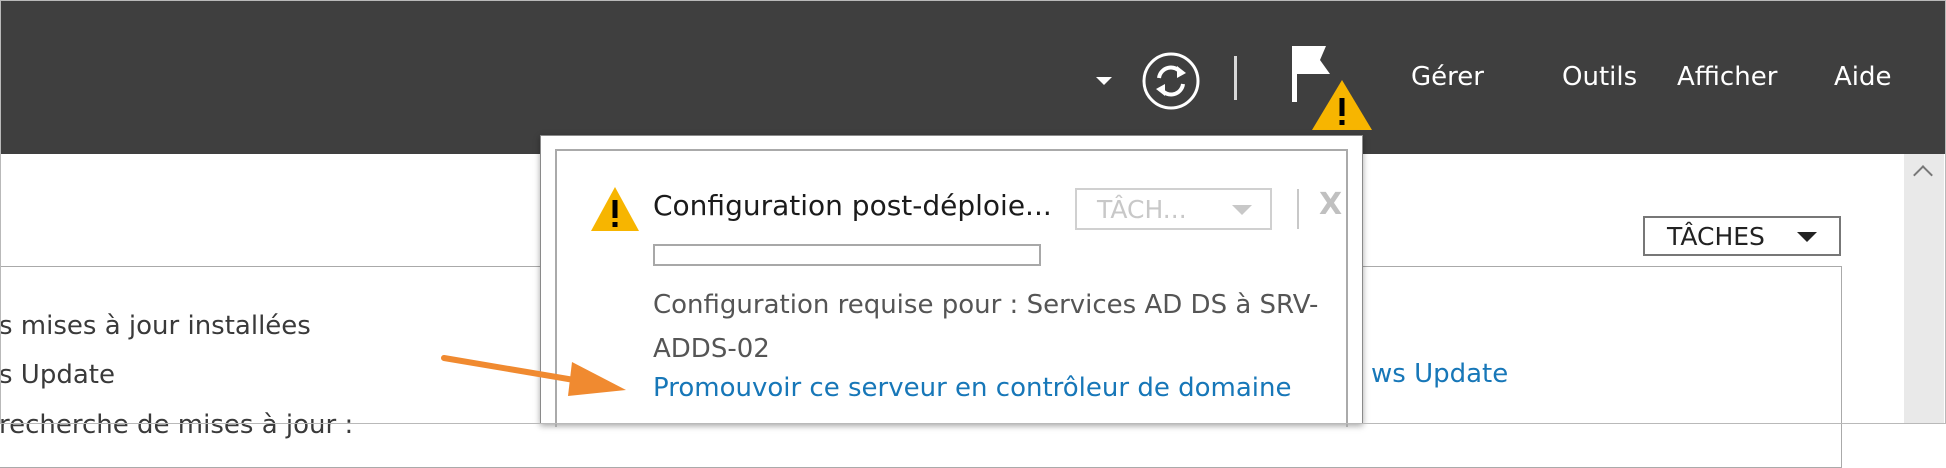 The width and height of the screenshot is (1946, 468). What do you see at coordinates (1863, 77) in the screenshot?
I see `menu-aide: Aide` at bounding box center [1863, 77].